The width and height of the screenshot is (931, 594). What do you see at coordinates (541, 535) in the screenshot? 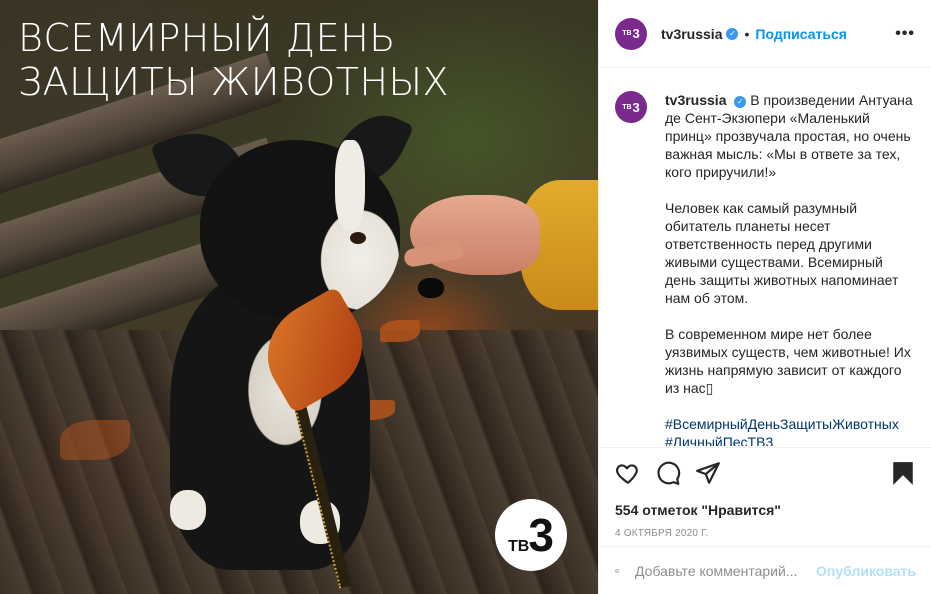
I see `logo-num: 3` at bounding box center [541, 535].